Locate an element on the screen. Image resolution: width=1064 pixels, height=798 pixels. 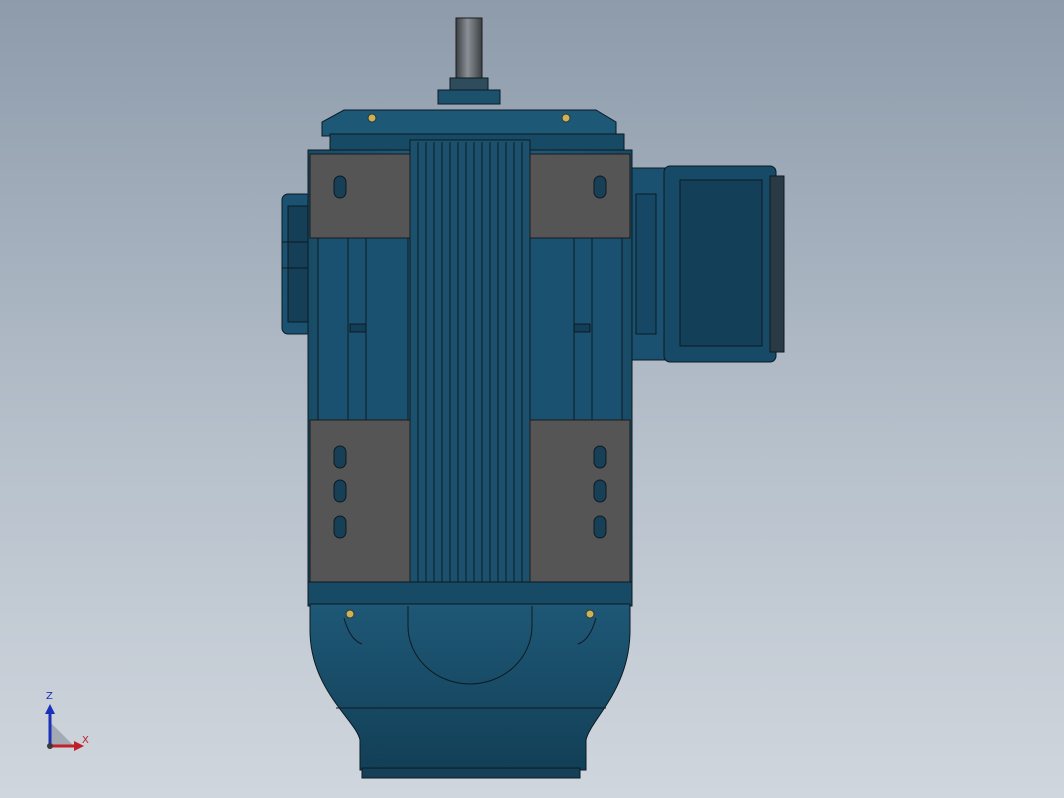
mounting-pad-top-left is located at coordinates (360, 196).